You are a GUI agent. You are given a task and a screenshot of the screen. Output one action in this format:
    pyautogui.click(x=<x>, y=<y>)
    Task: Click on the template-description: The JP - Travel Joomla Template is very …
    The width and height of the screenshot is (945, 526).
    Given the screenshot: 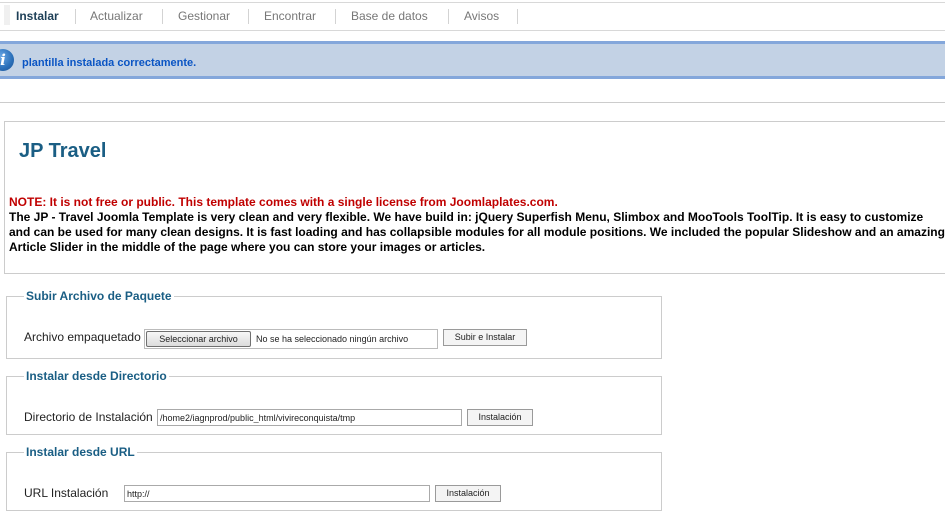 What is the action you would take?
    pyautogui.click(x=477, y=232)
    